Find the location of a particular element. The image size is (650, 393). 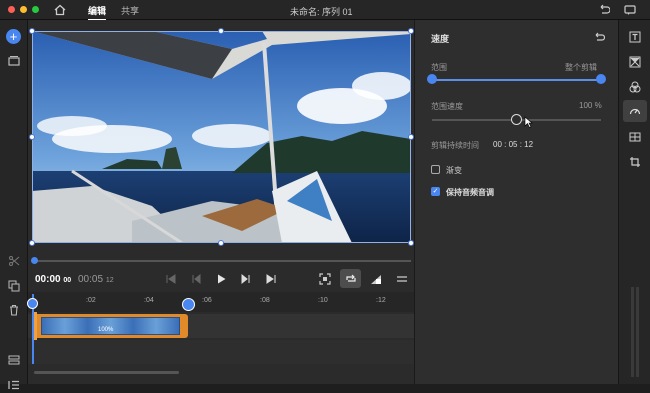

home-icon is located at coordinates (60, 10).